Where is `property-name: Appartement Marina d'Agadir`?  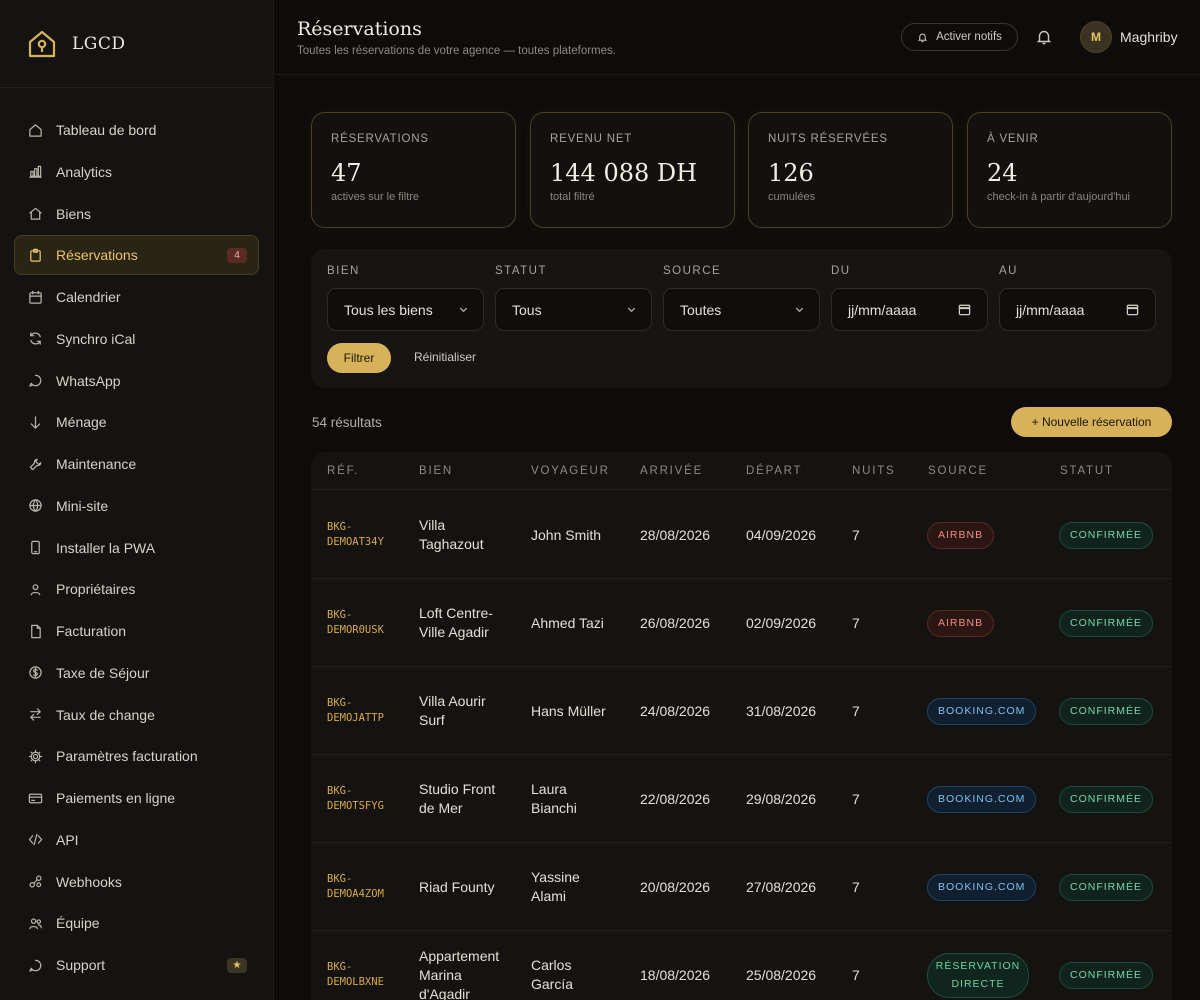 property-name: Appartement Marina d'Agadir is located at coordinates (469, 973).